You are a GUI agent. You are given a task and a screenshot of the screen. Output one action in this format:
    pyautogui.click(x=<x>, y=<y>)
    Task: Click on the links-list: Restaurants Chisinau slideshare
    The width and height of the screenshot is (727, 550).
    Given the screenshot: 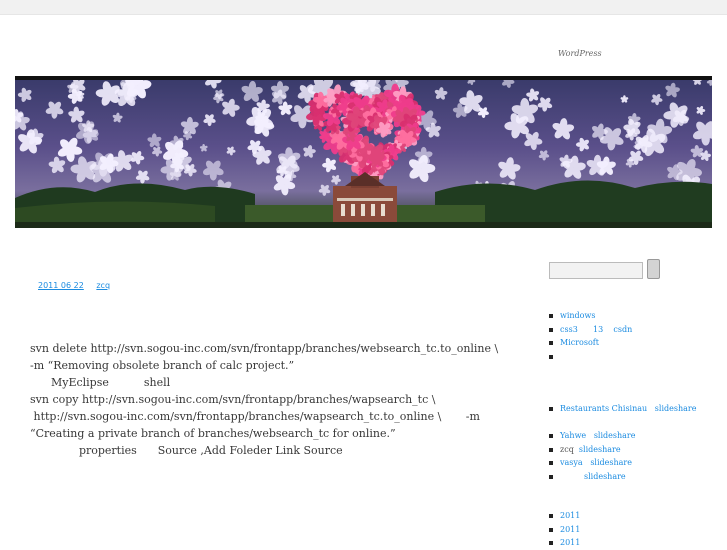 What is the action you would take?
    pyautogui.click(x=622, y=409)
    